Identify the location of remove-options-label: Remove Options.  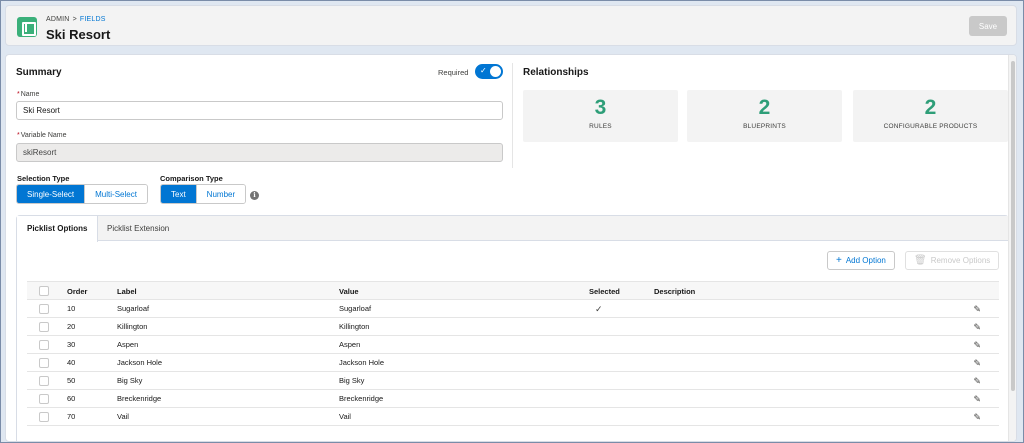
(960, 260).